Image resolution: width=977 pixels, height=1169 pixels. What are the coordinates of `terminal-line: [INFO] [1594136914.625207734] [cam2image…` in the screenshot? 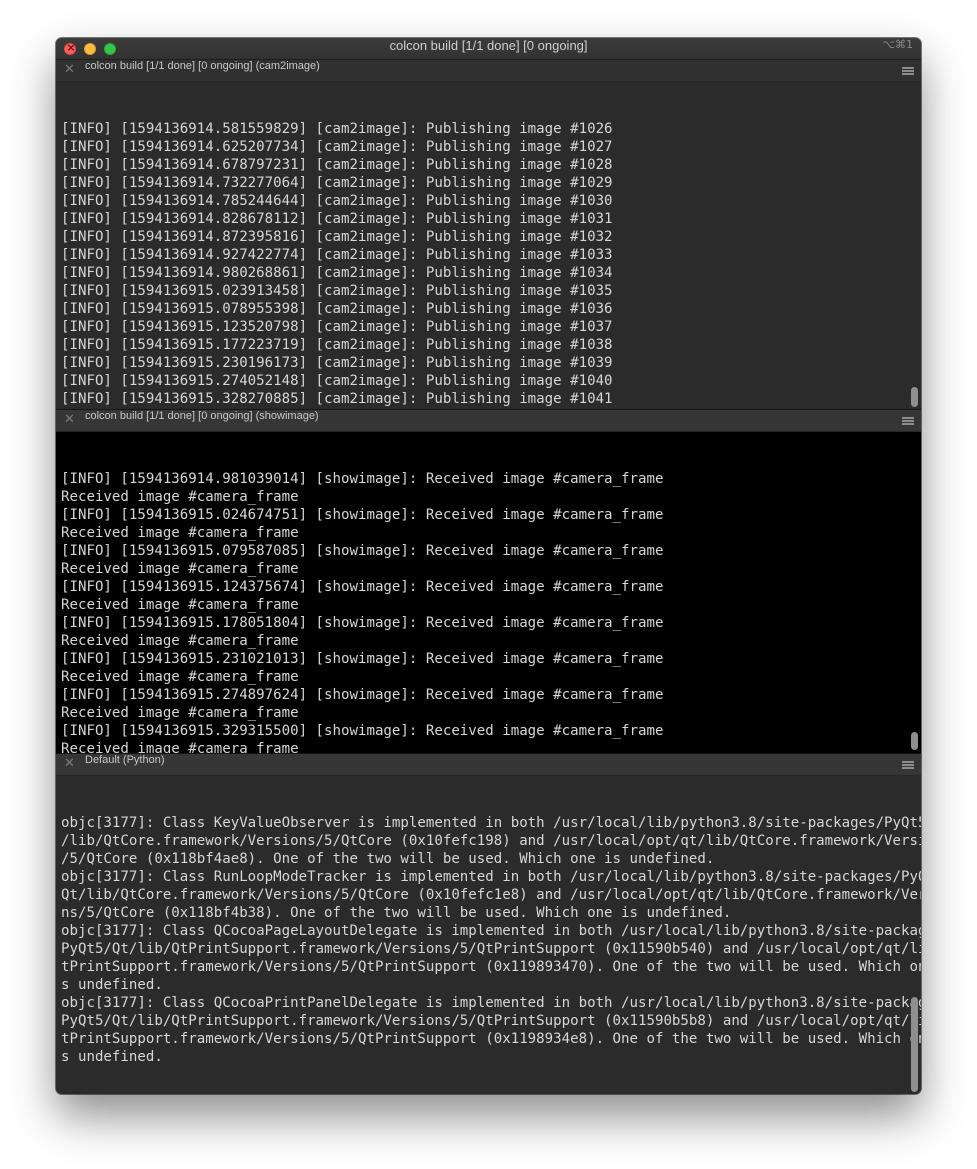 It's located at (337, 147).